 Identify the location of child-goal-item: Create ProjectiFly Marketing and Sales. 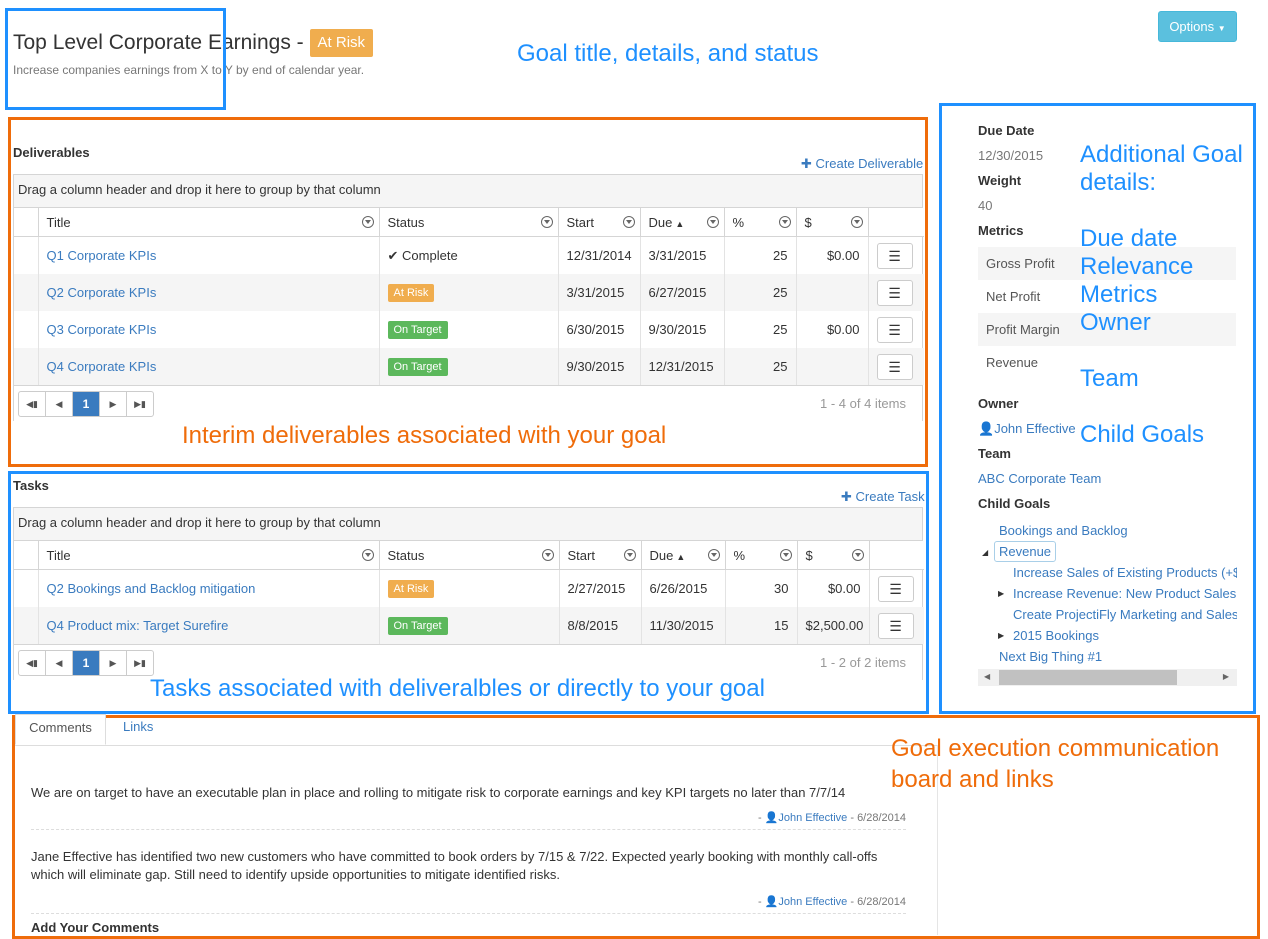
(1125, 614).